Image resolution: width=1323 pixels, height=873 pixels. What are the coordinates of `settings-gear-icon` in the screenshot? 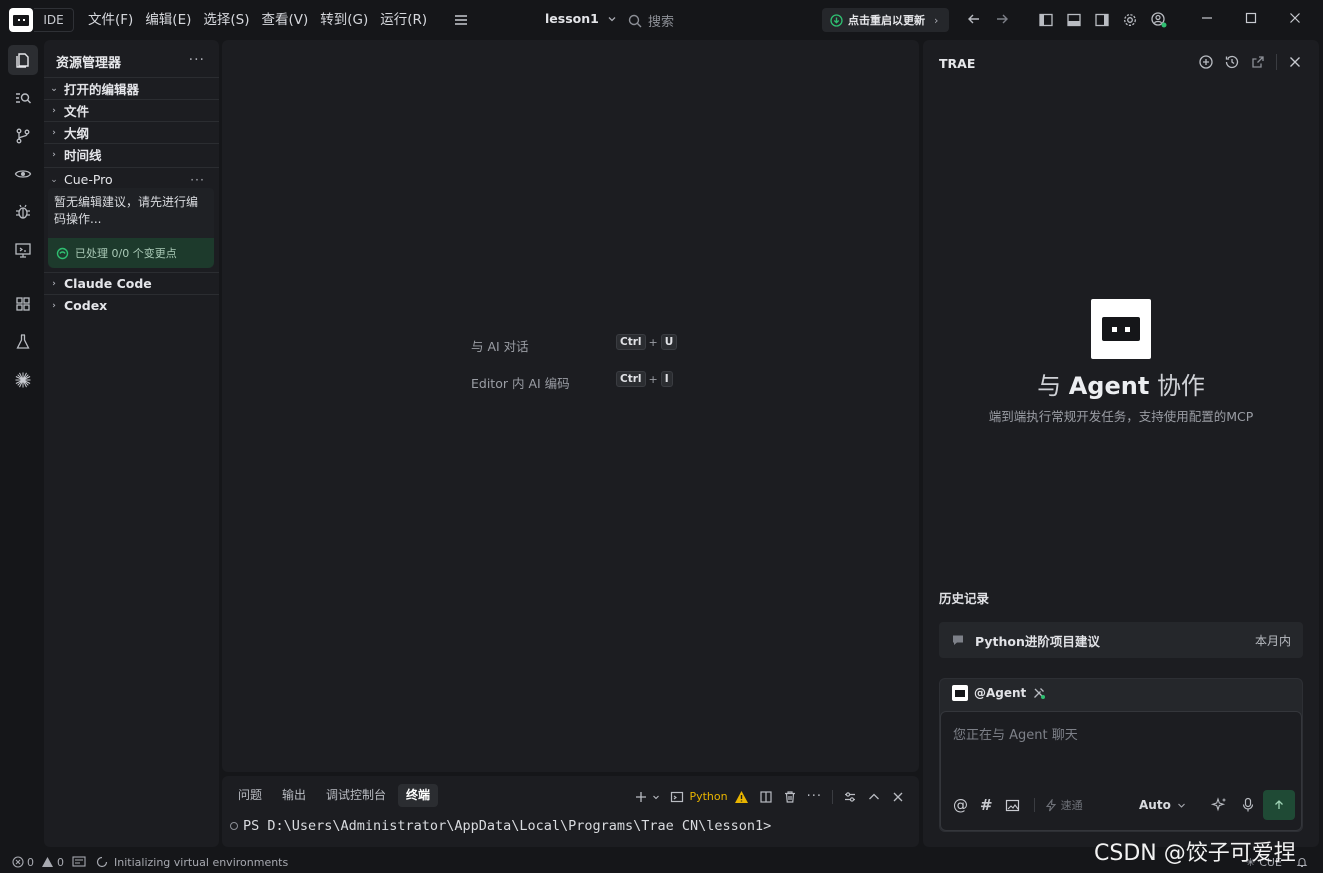 It's located at (1130, 20).